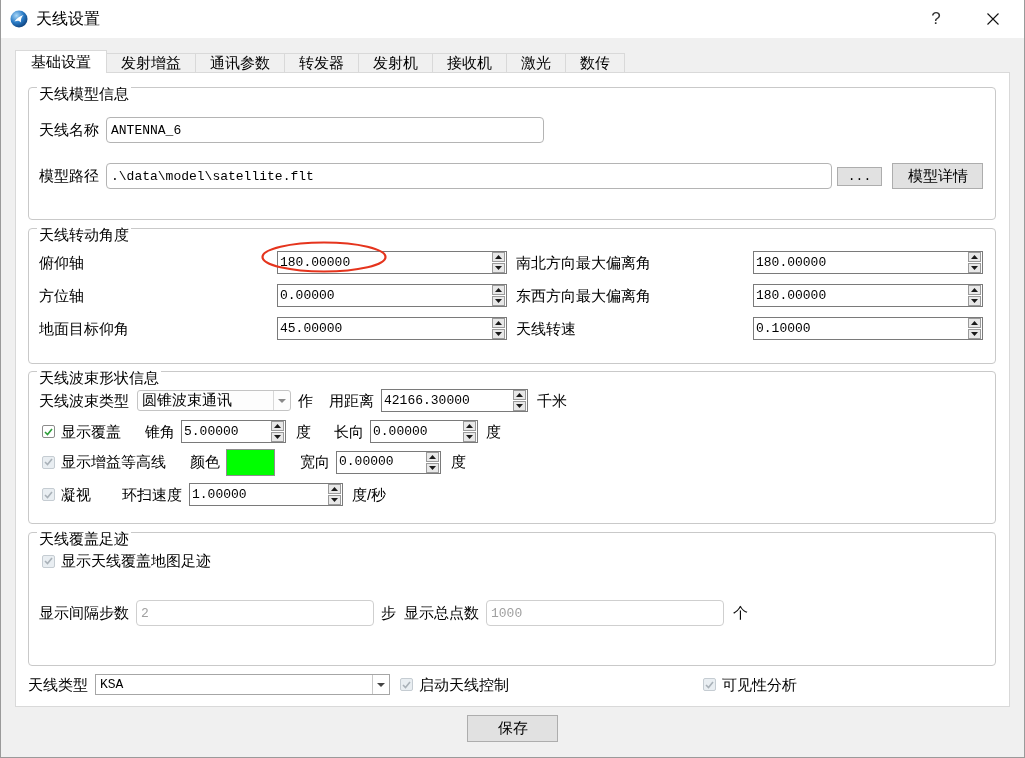  I want to click on tab: 接收机, so click(469, 63).